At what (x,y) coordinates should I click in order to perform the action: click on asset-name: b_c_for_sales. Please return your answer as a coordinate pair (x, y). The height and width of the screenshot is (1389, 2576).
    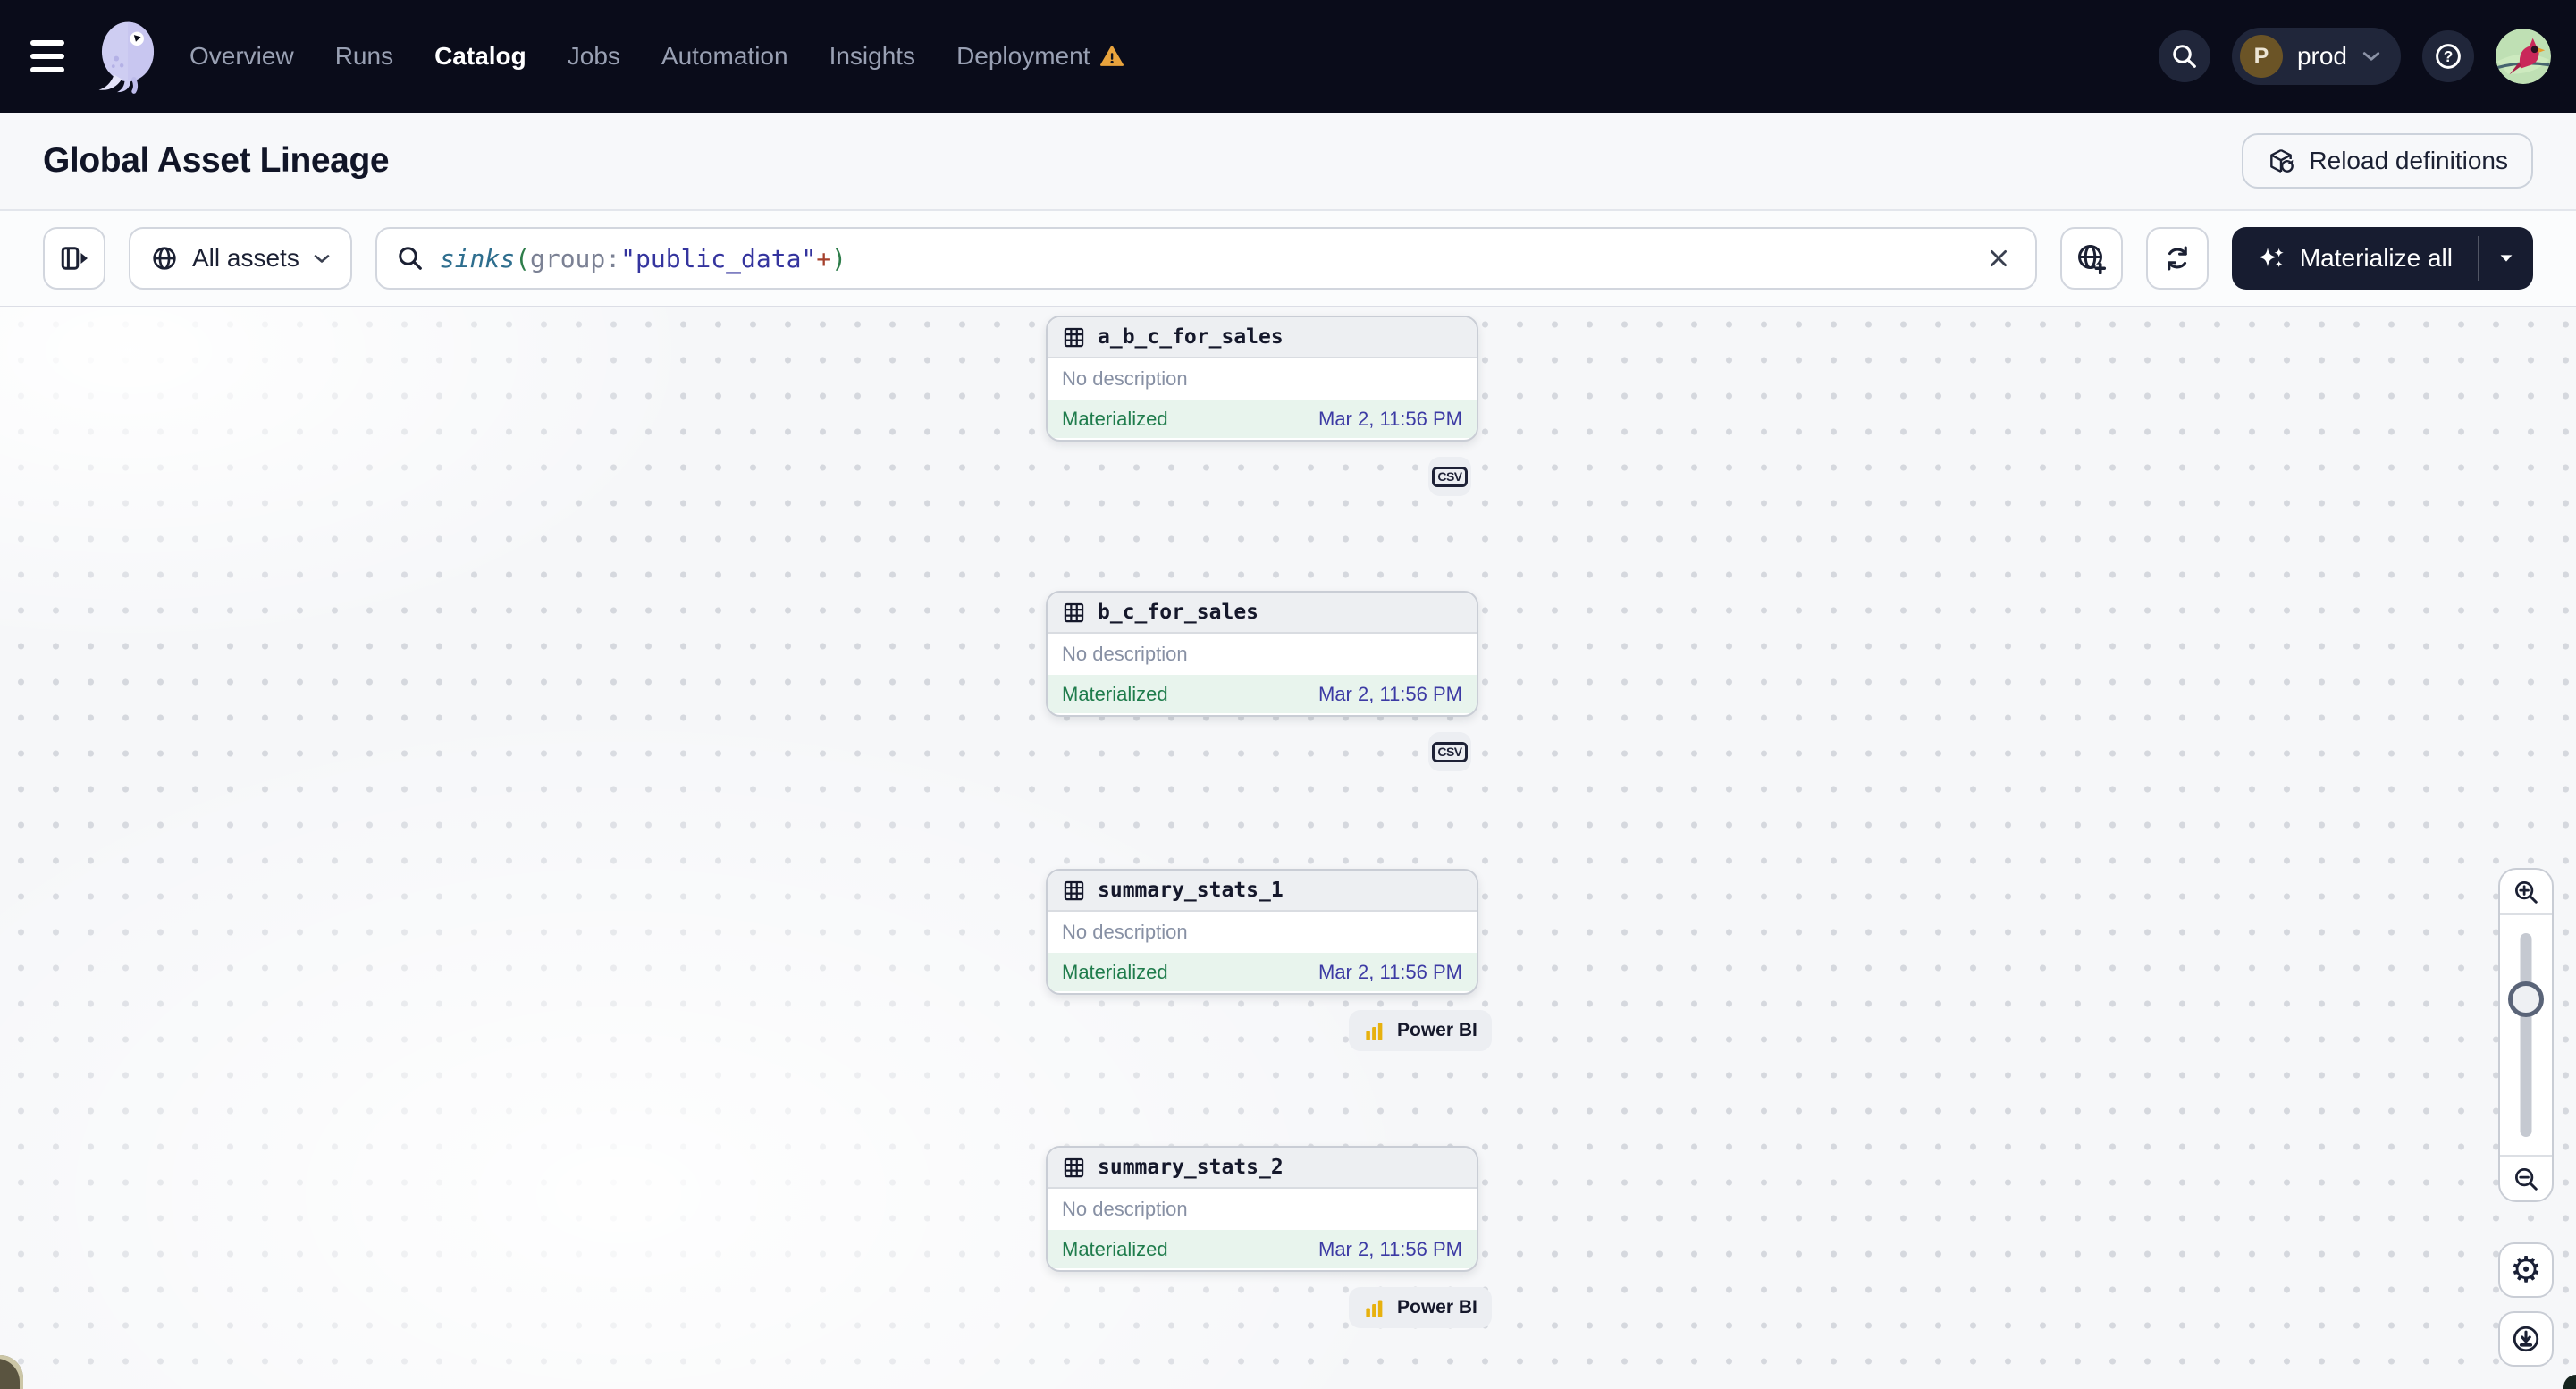
    Looking at the image, I should click on (1179, 612).